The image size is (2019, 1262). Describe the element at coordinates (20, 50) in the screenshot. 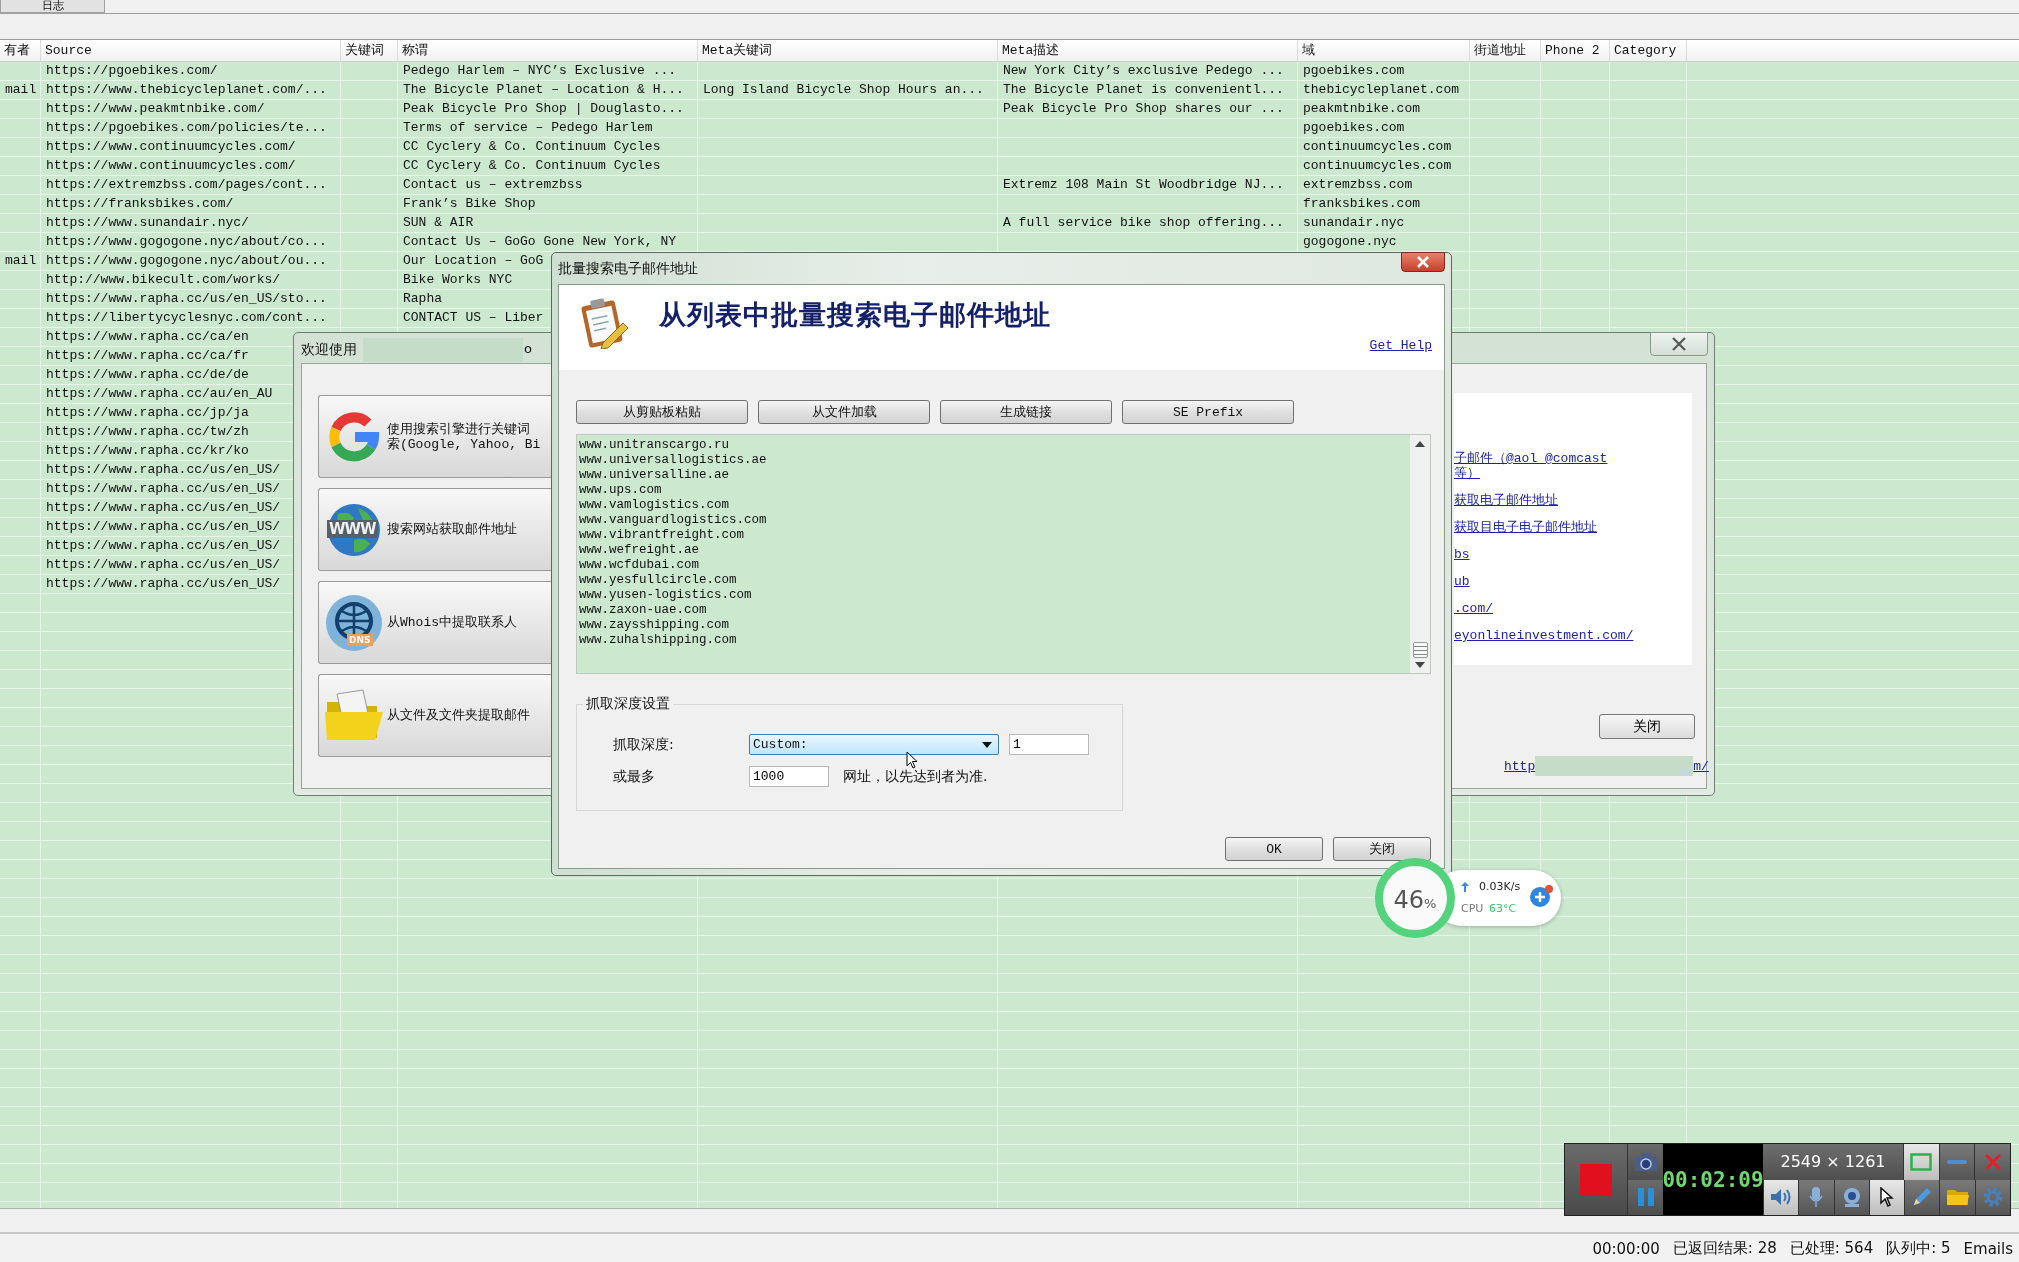

I see `column-header: 有者` at that location.